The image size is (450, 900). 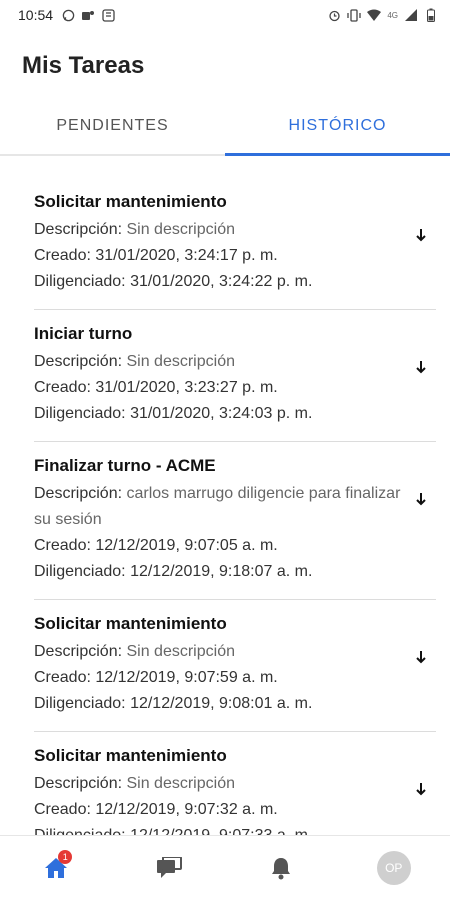 I want to click on task-completed: 31/01/2020, 3:24:03 p. m., so click(x=221, y=413).